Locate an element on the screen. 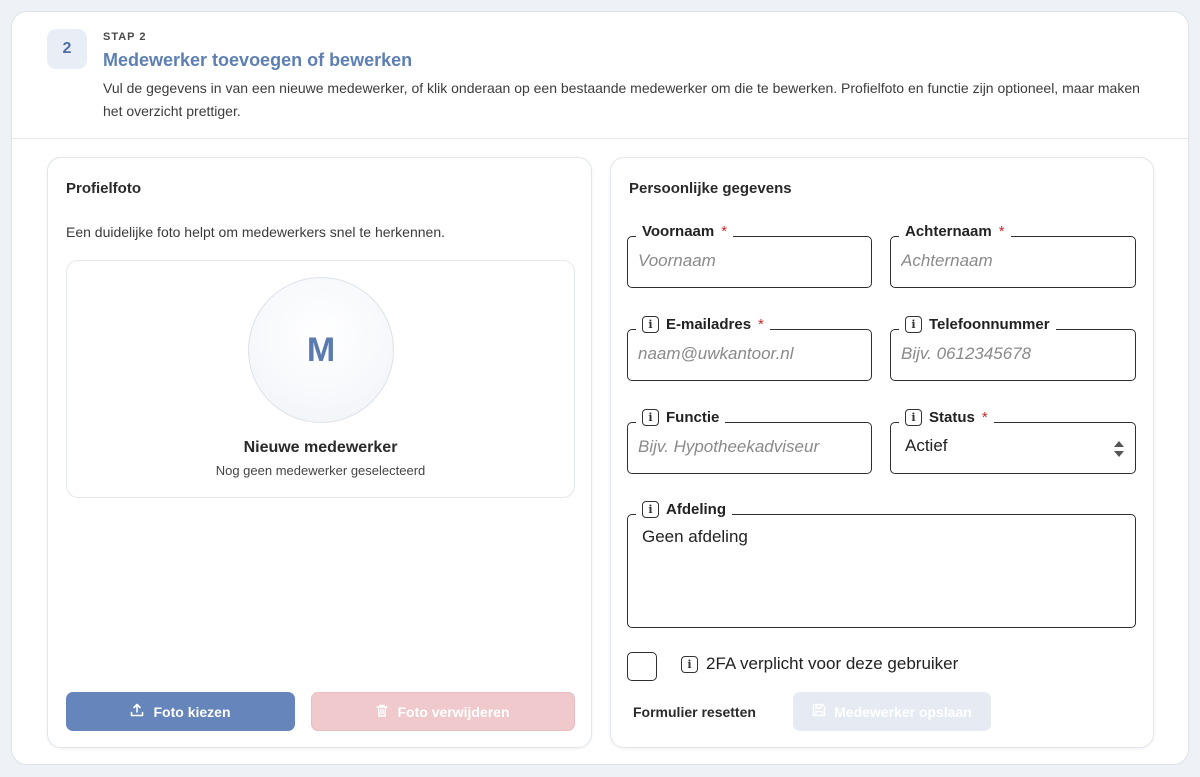 This screenshot has height=777, width=1200. function-label: i Functie is located at coordinates (681, 417).